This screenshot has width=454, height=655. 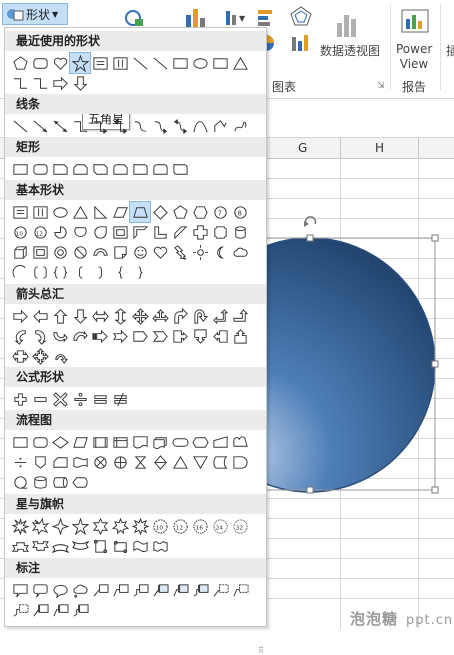 I want to click on frame-shape, so click(x=120, y=232).